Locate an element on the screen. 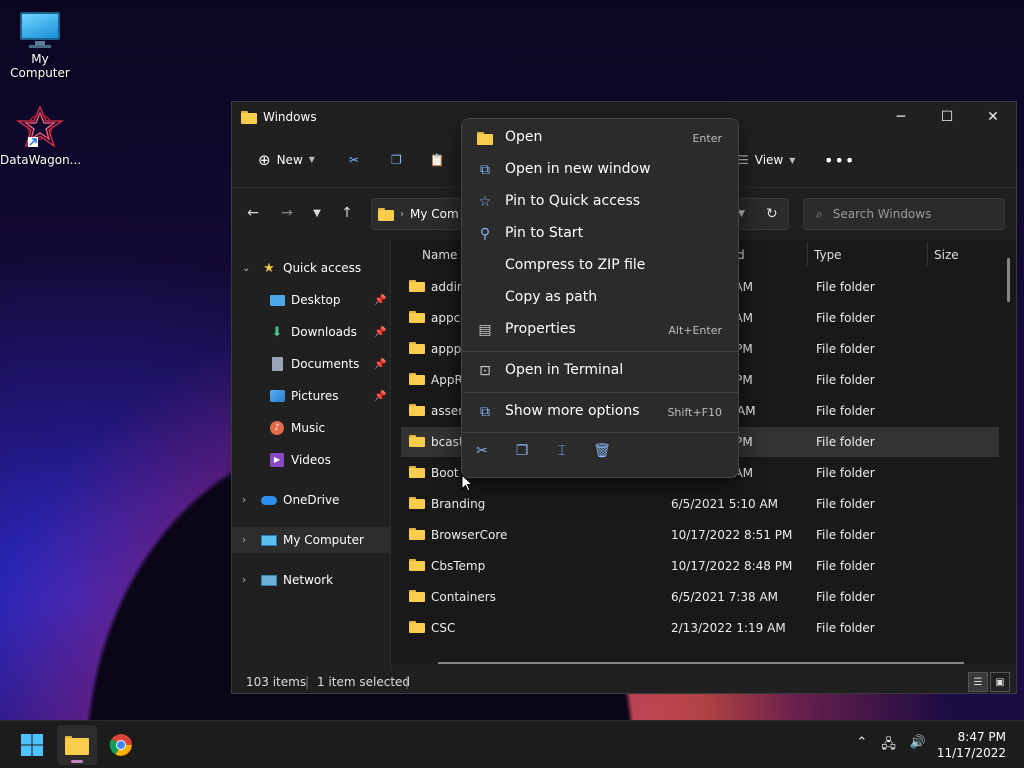 Image resolution: width=1024 pixels, height=768 pixels. taskbar-chrome is located at coordinates (121, 745).